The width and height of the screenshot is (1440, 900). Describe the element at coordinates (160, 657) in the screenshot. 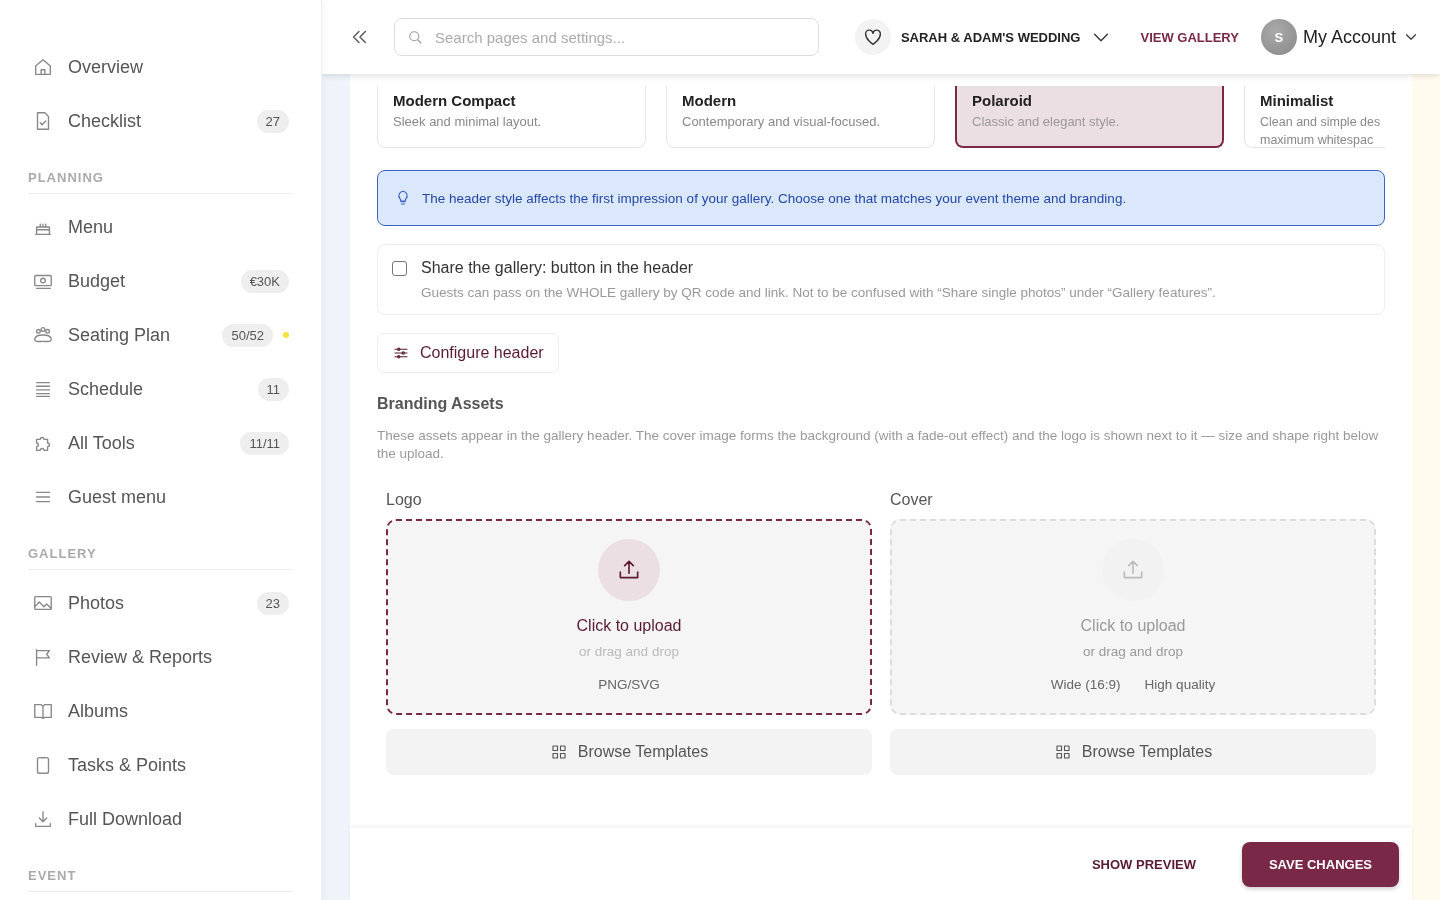

I see `sidebar-item: Review & Reports` at that location.